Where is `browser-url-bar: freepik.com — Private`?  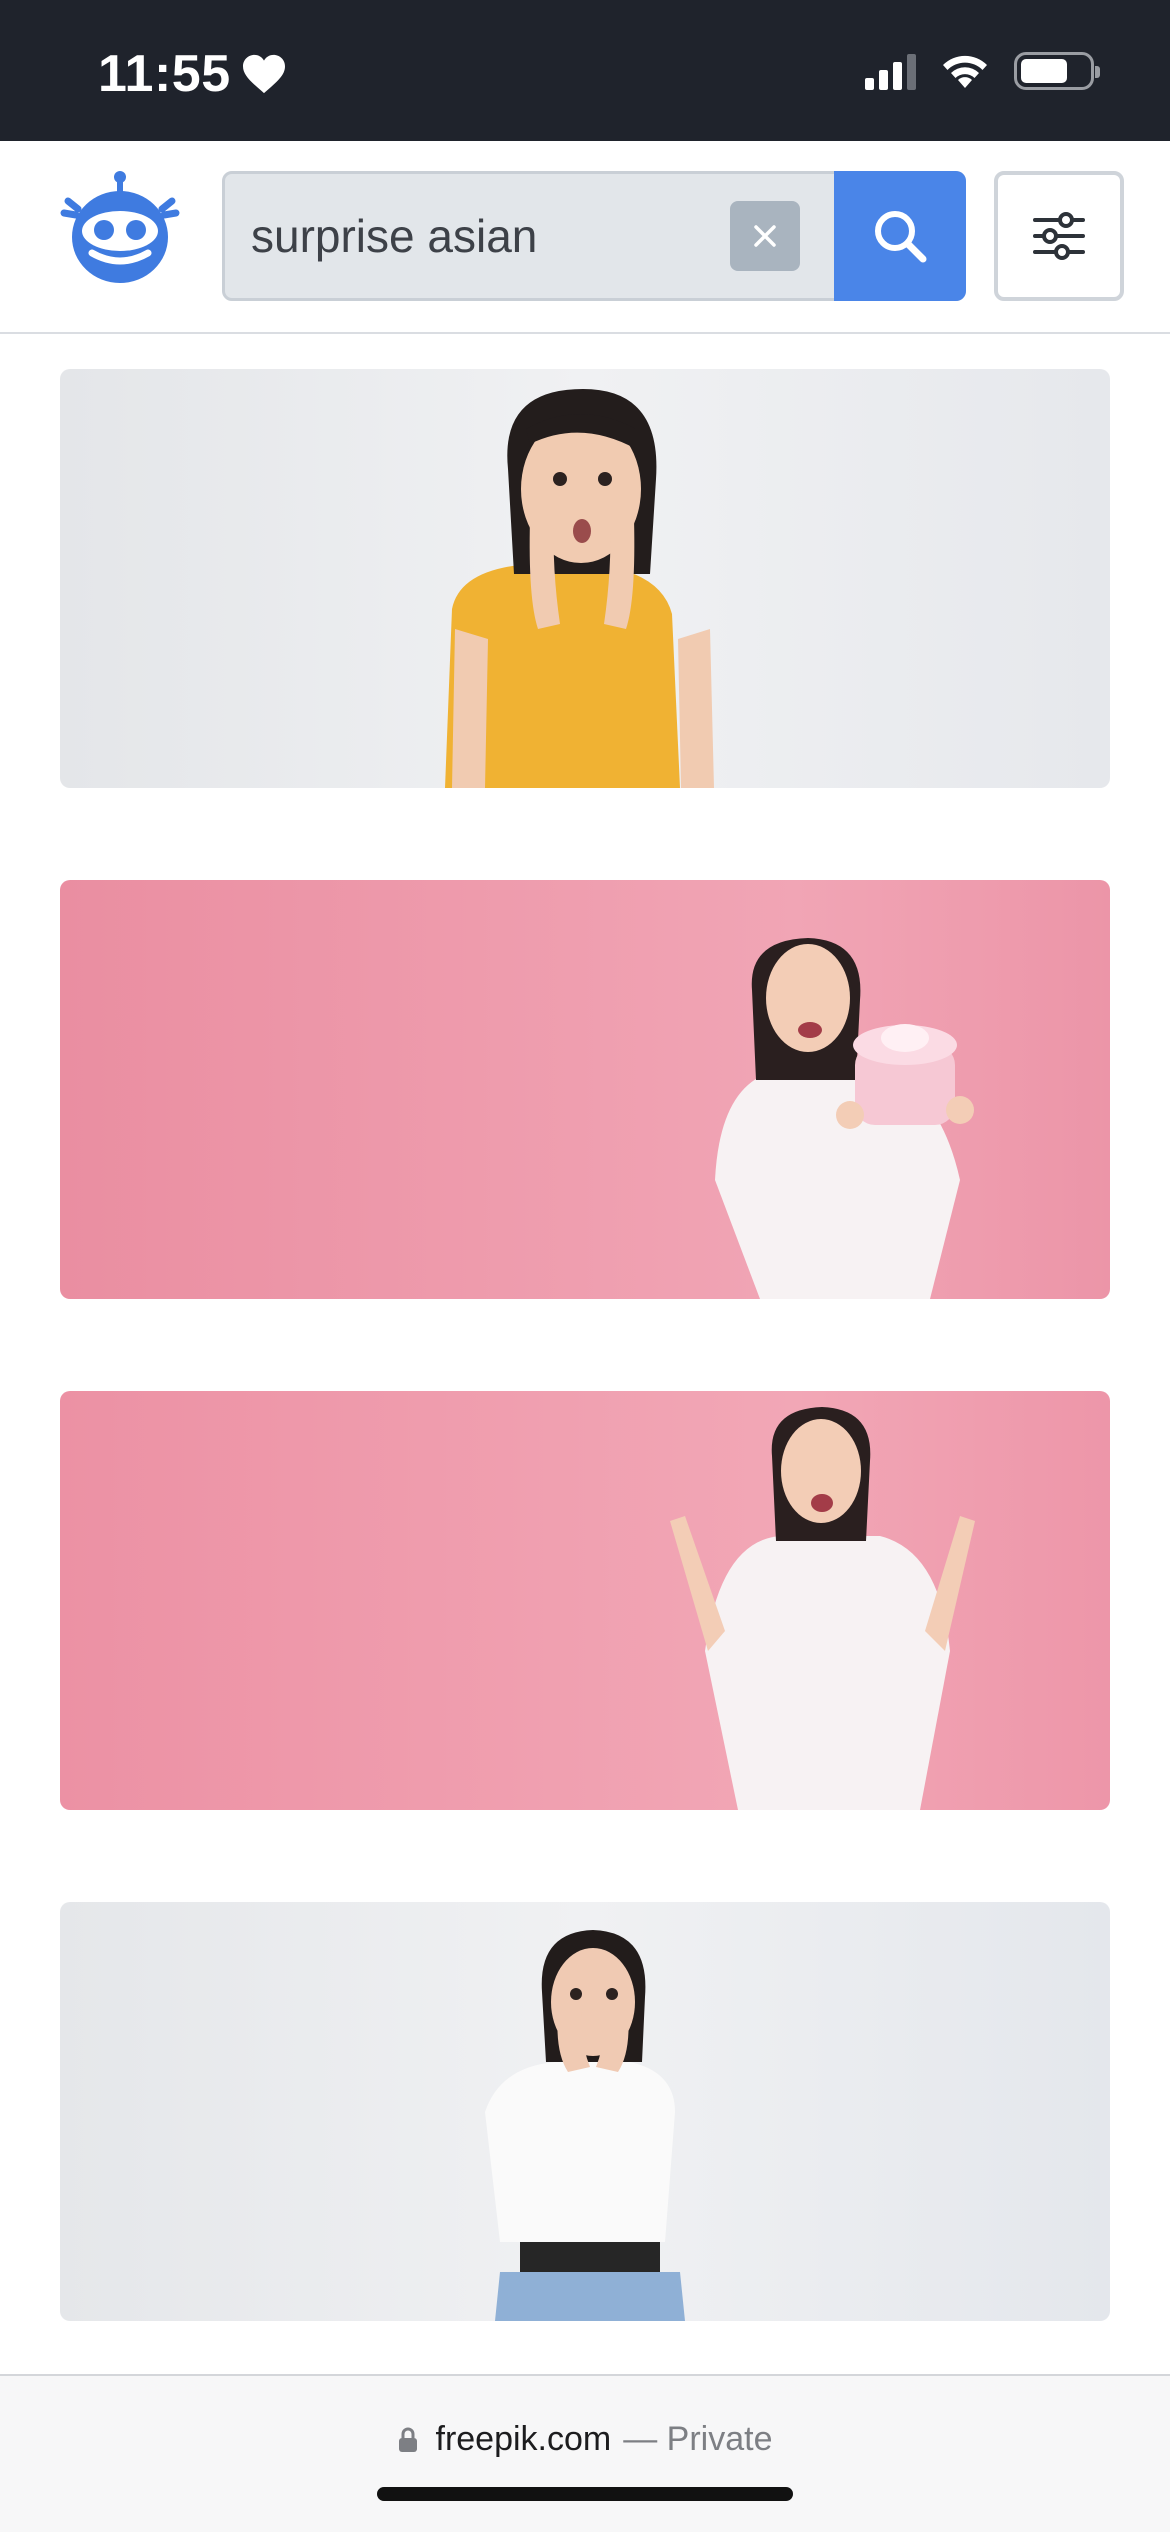
browser-url-bar: freepik.com — Private is located at coordinates (585, 2453).